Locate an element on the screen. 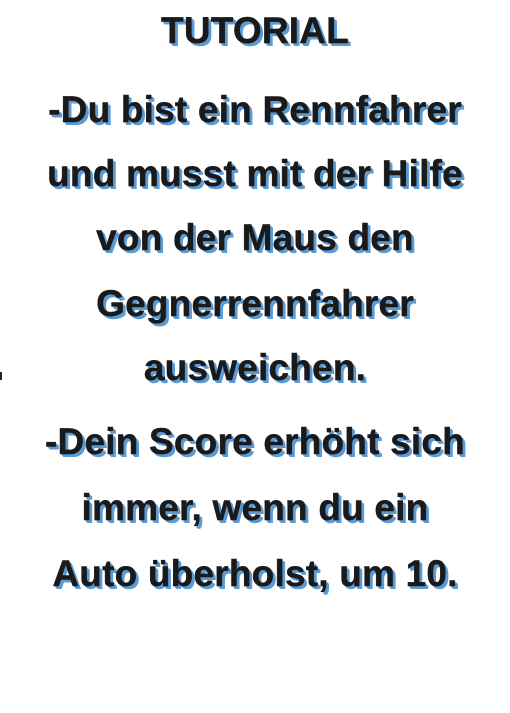  tutorial-line-8: Auto überholst, um 10. is located at coordinates (255, 573).